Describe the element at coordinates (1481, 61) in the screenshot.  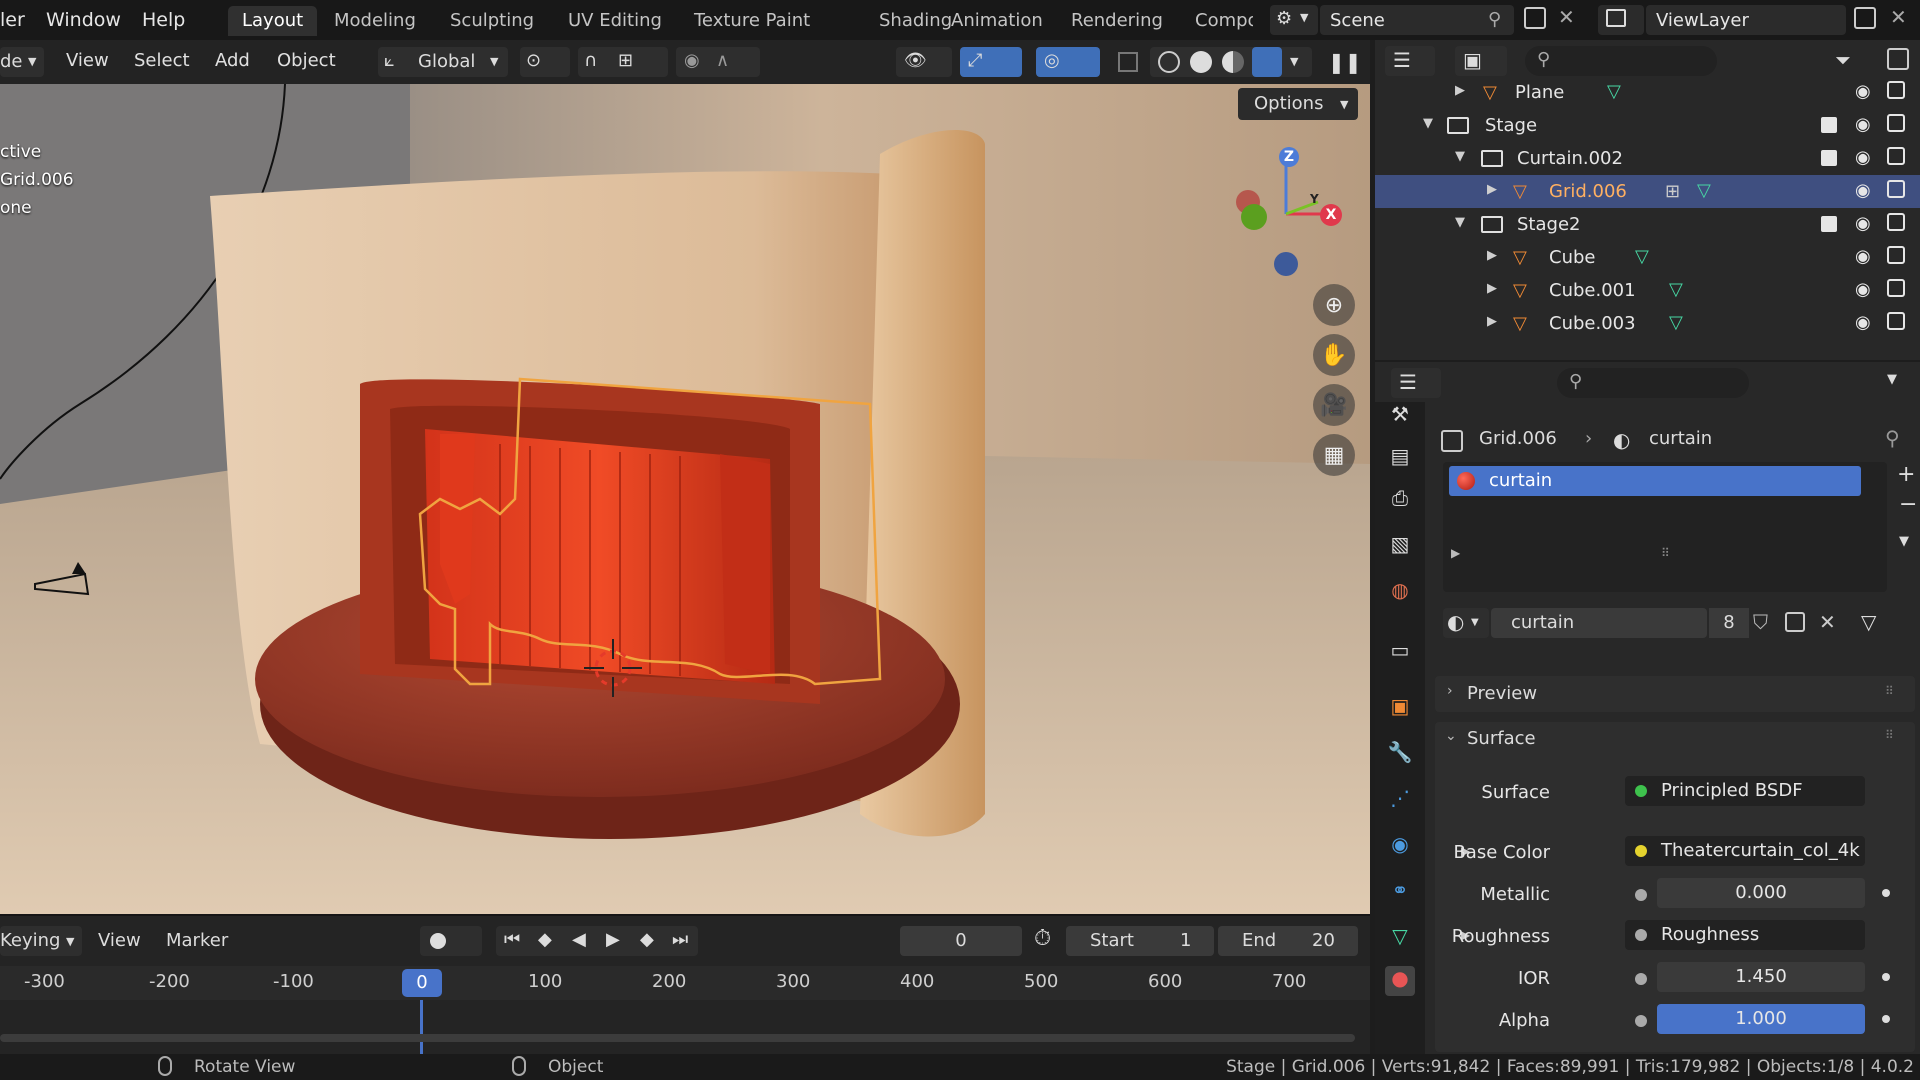
I see `display-mode-button: ▣` at that location.